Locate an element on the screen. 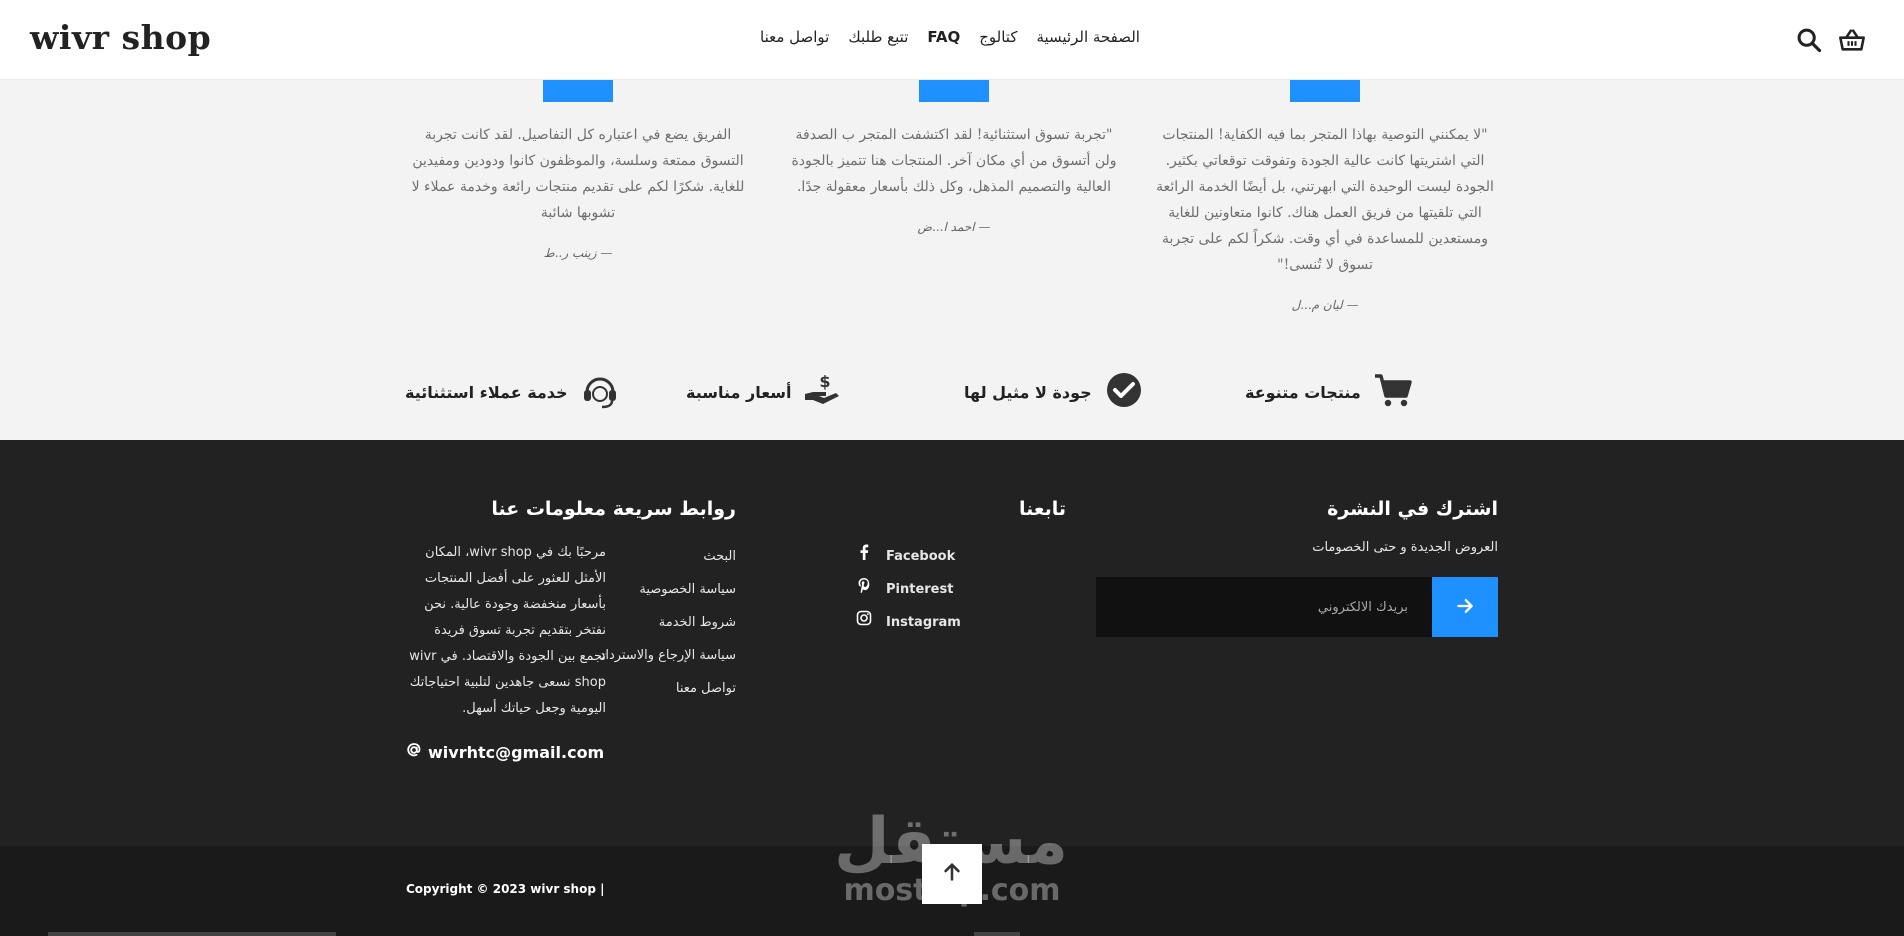  feature-item: جودة لا مثيل لها is located at coordinates (1054, 392).